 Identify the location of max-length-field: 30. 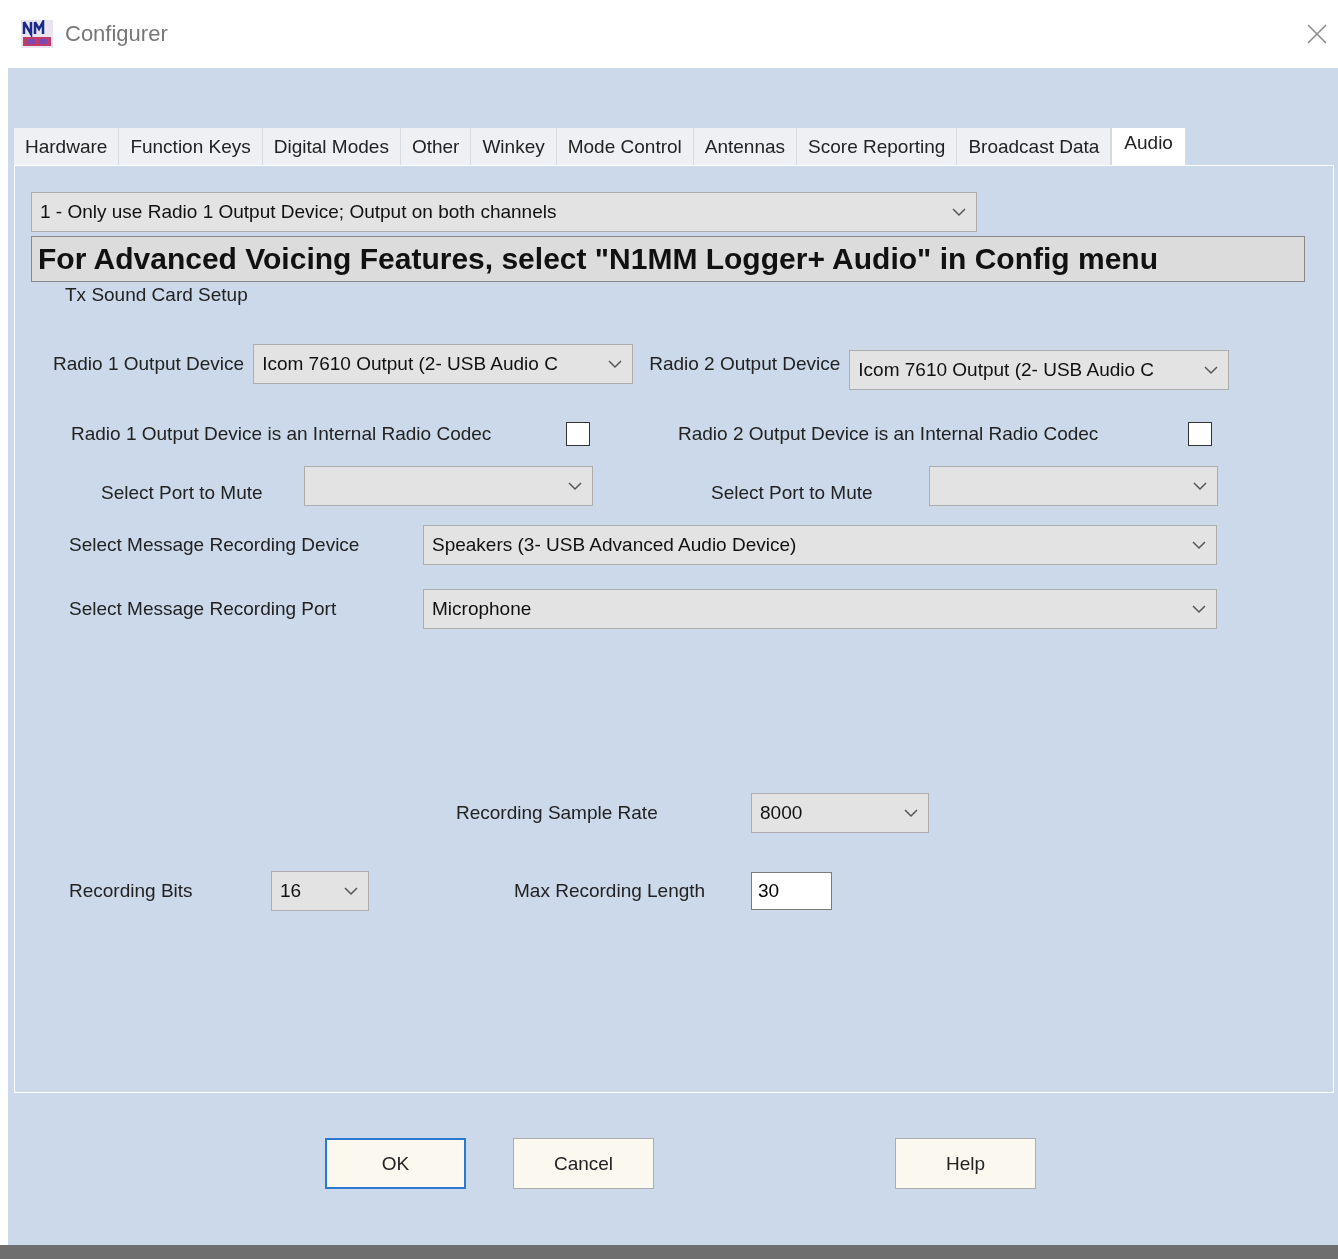
(791, 891).